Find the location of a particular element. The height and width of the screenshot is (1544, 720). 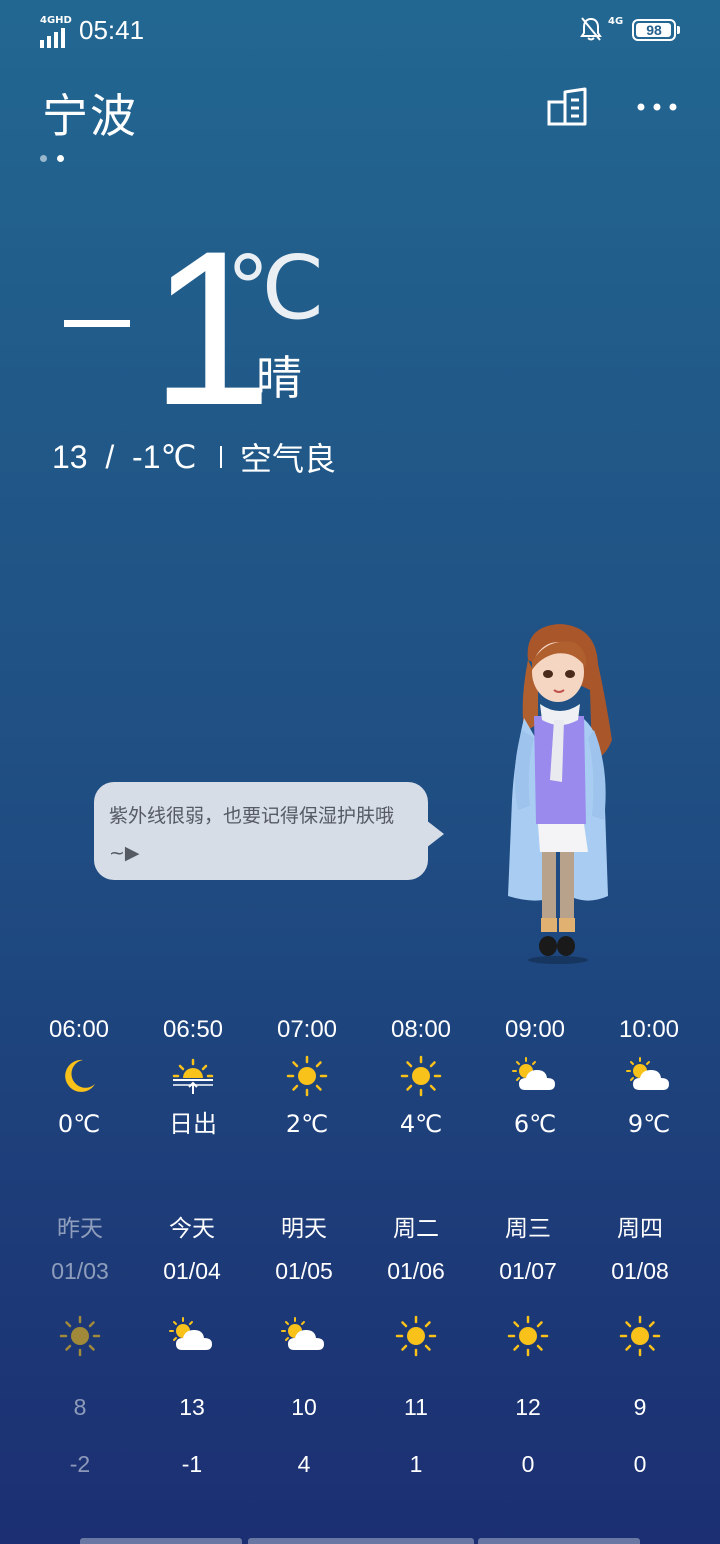

hourly-item: 10:00 9℃ is located at coordinates (649, 1078).